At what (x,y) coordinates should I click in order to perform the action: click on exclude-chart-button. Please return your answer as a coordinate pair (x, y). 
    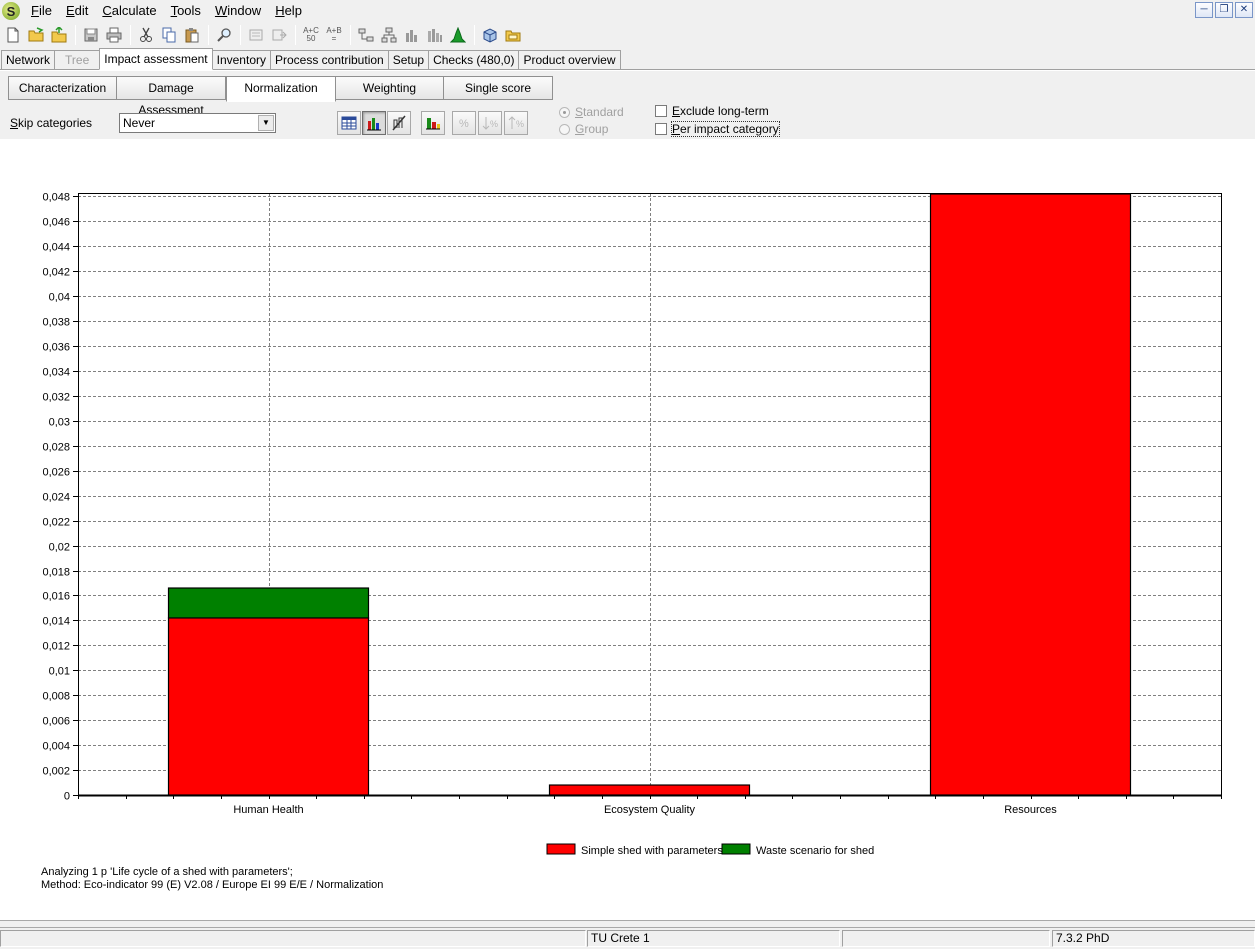
    Looking at the image, I should click on (399, 123).